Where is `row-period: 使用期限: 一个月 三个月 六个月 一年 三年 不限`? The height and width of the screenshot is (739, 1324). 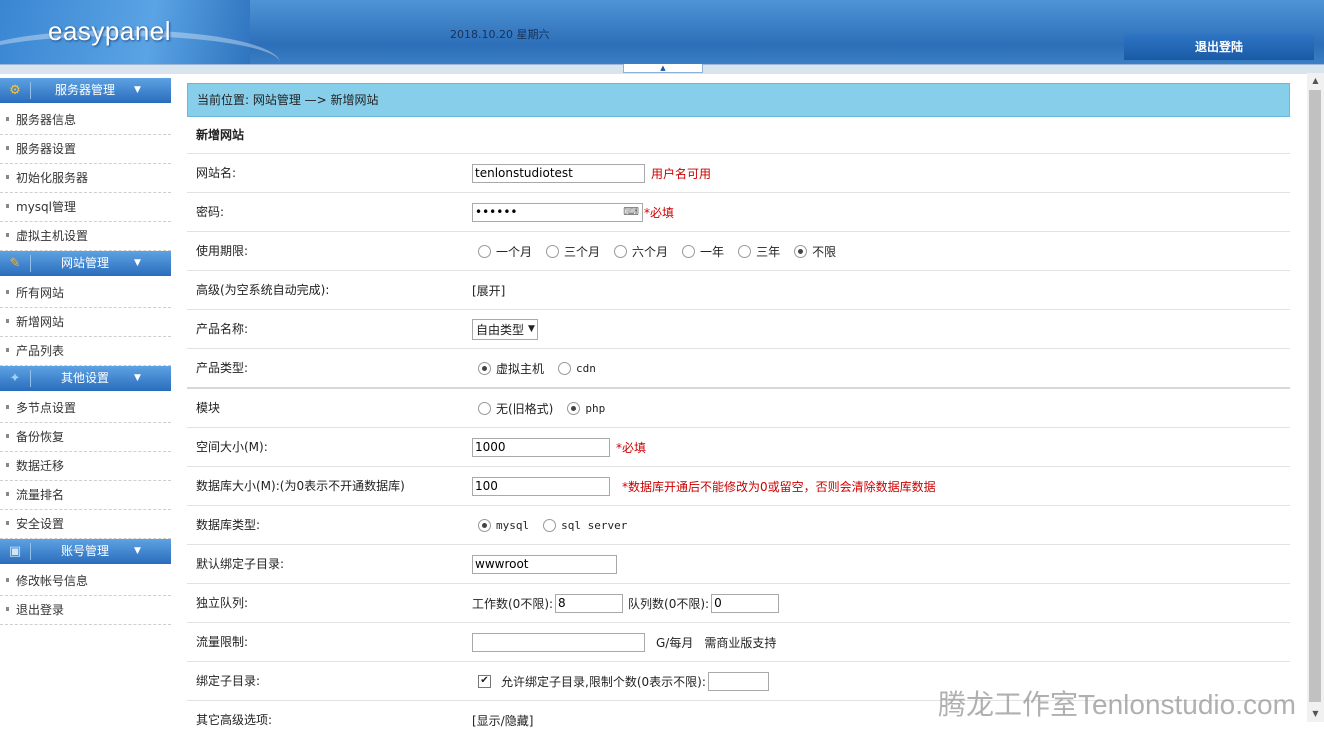 row-period: 使用期限: 一个月 三个月 六个月 一年 三年 不限 is located at coordinates (738, 251).